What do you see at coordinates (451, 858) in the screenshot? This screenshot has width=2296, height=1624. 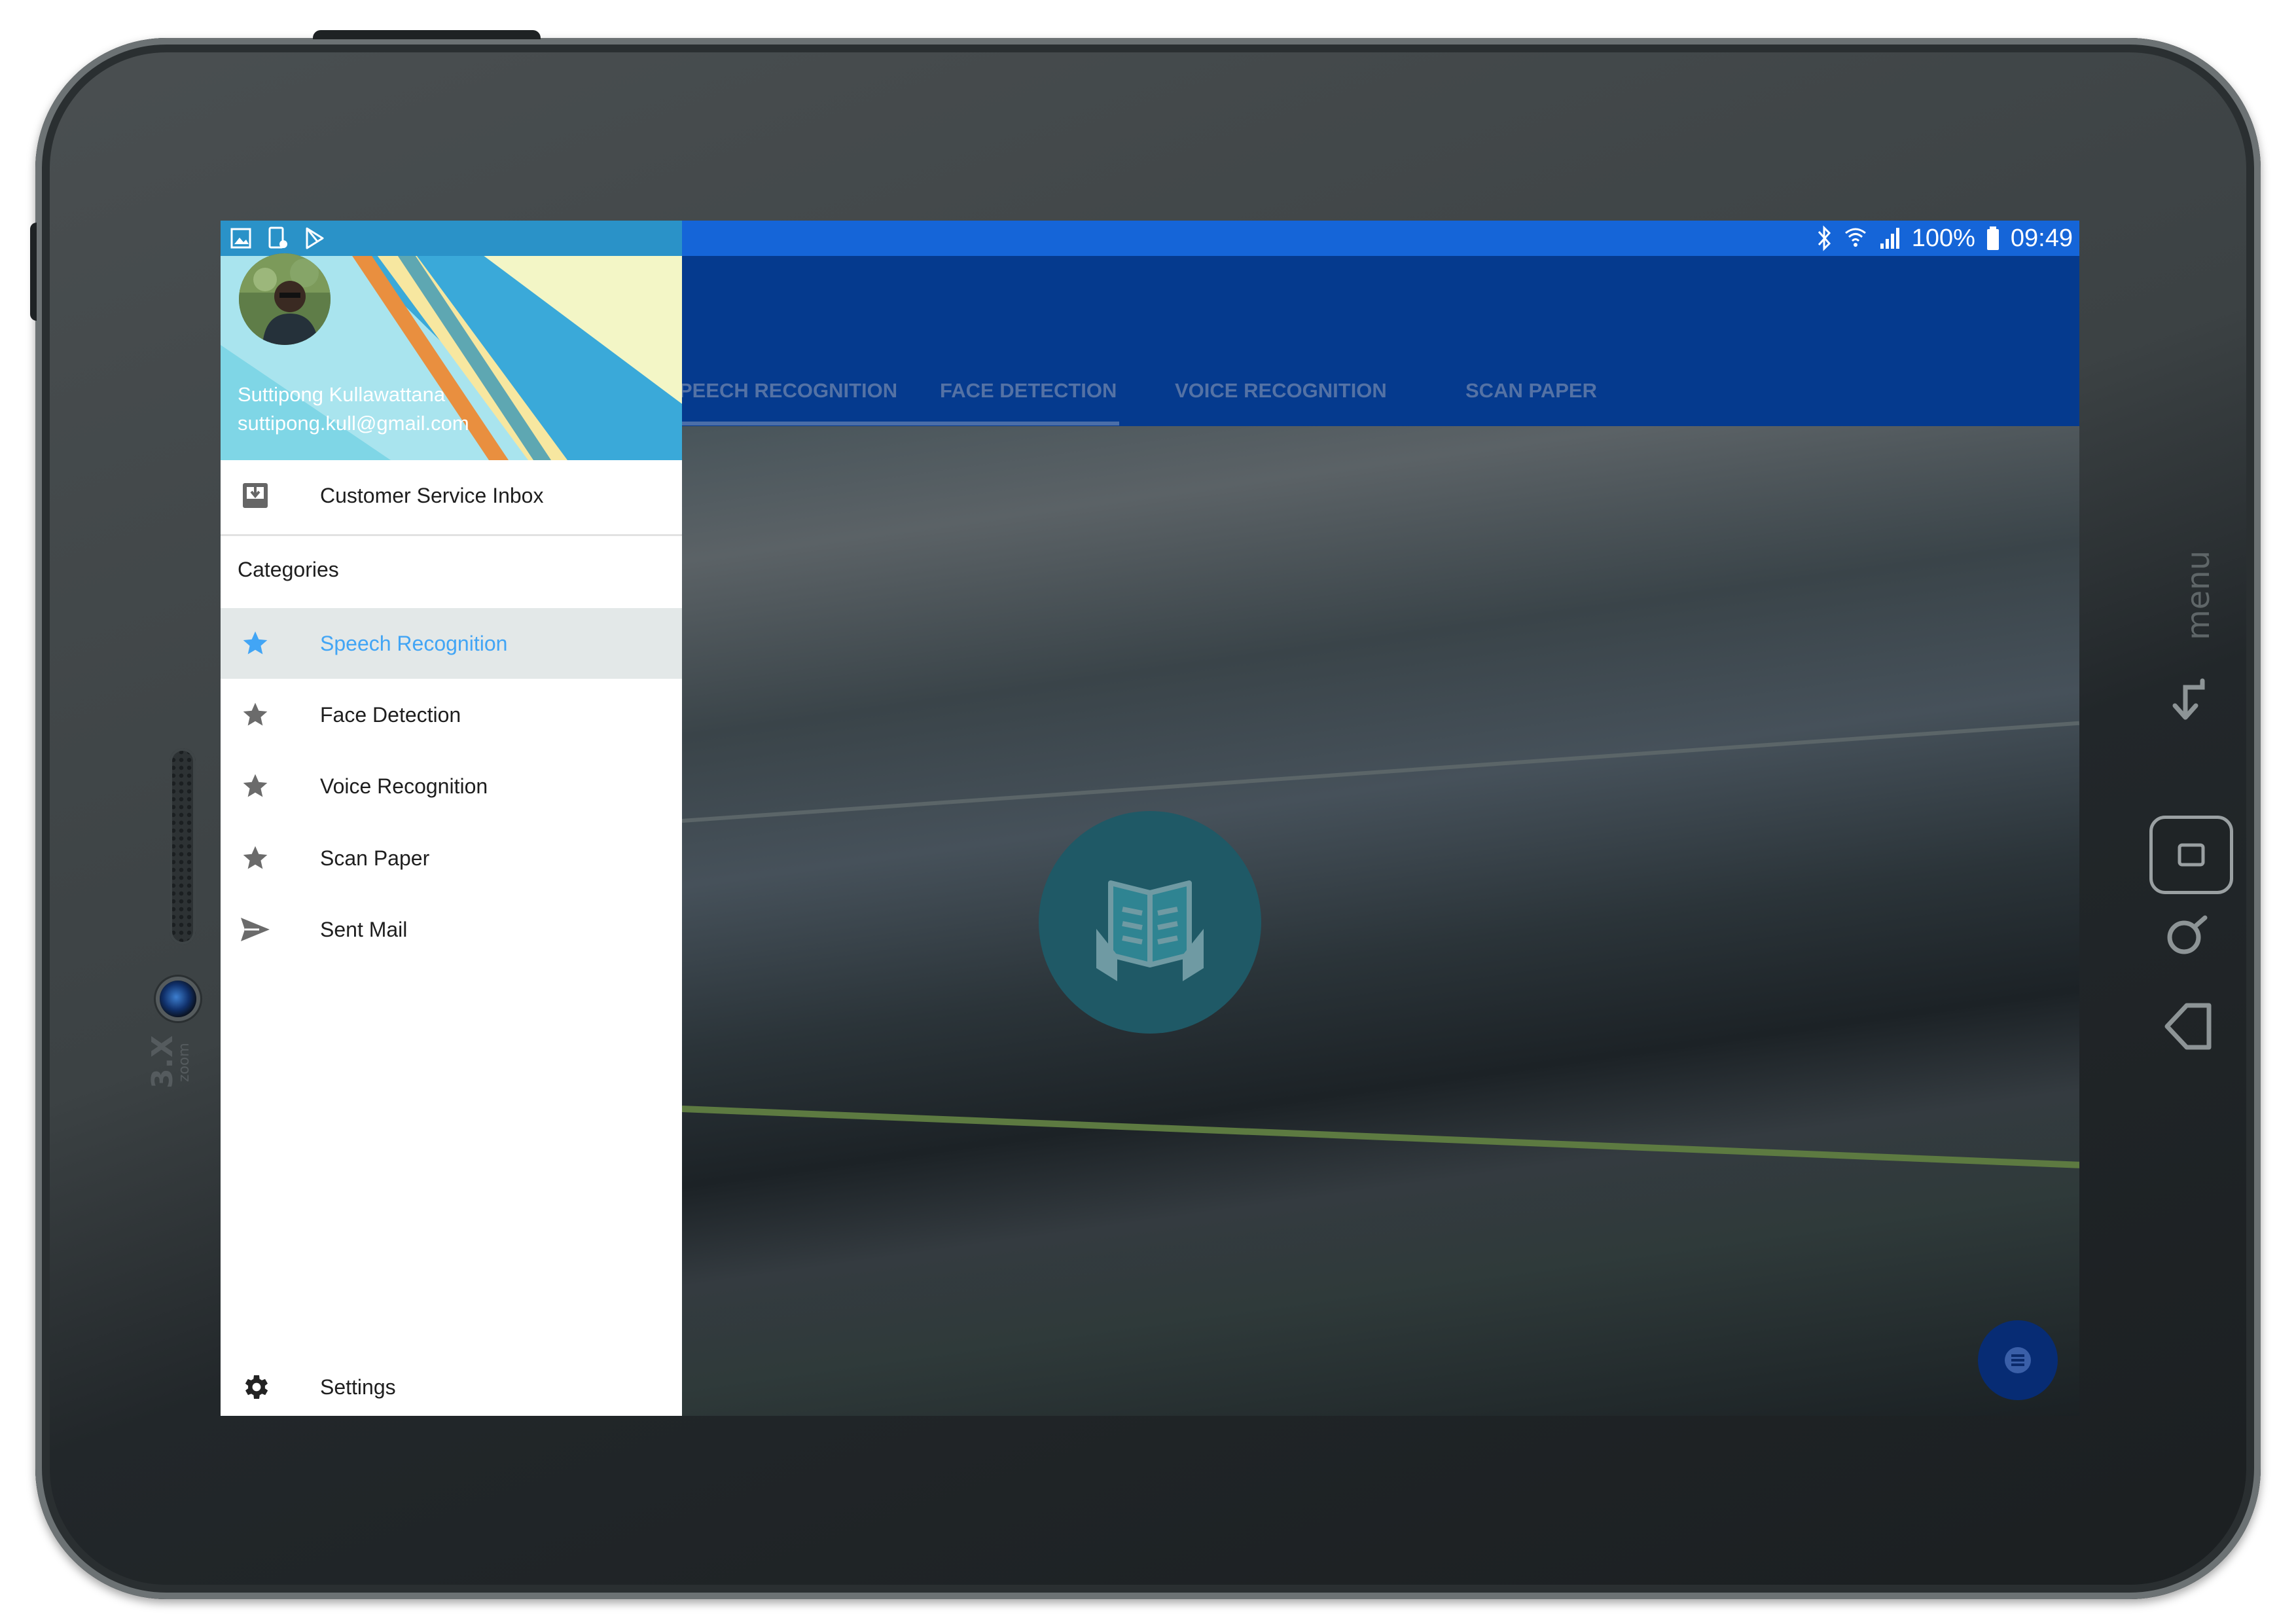 I see `drawer-item-scan-paper: Scan Paper` at bounding box center [451, 858].